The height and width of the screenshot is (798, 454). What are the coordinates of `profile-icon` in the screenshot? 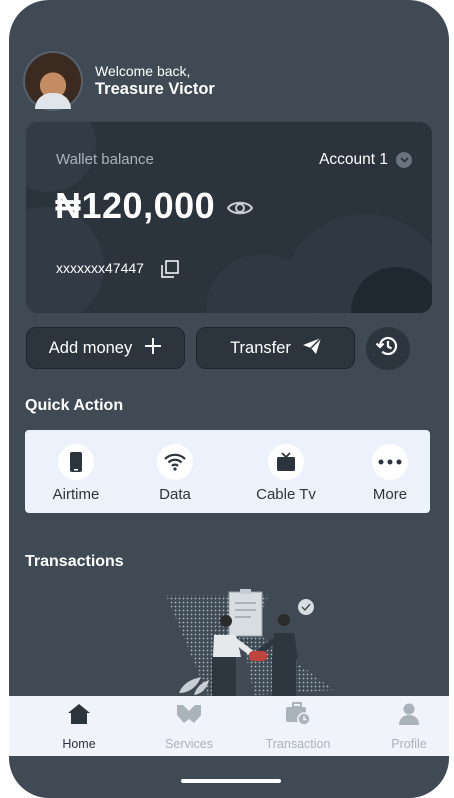 It's located at (409, 716).